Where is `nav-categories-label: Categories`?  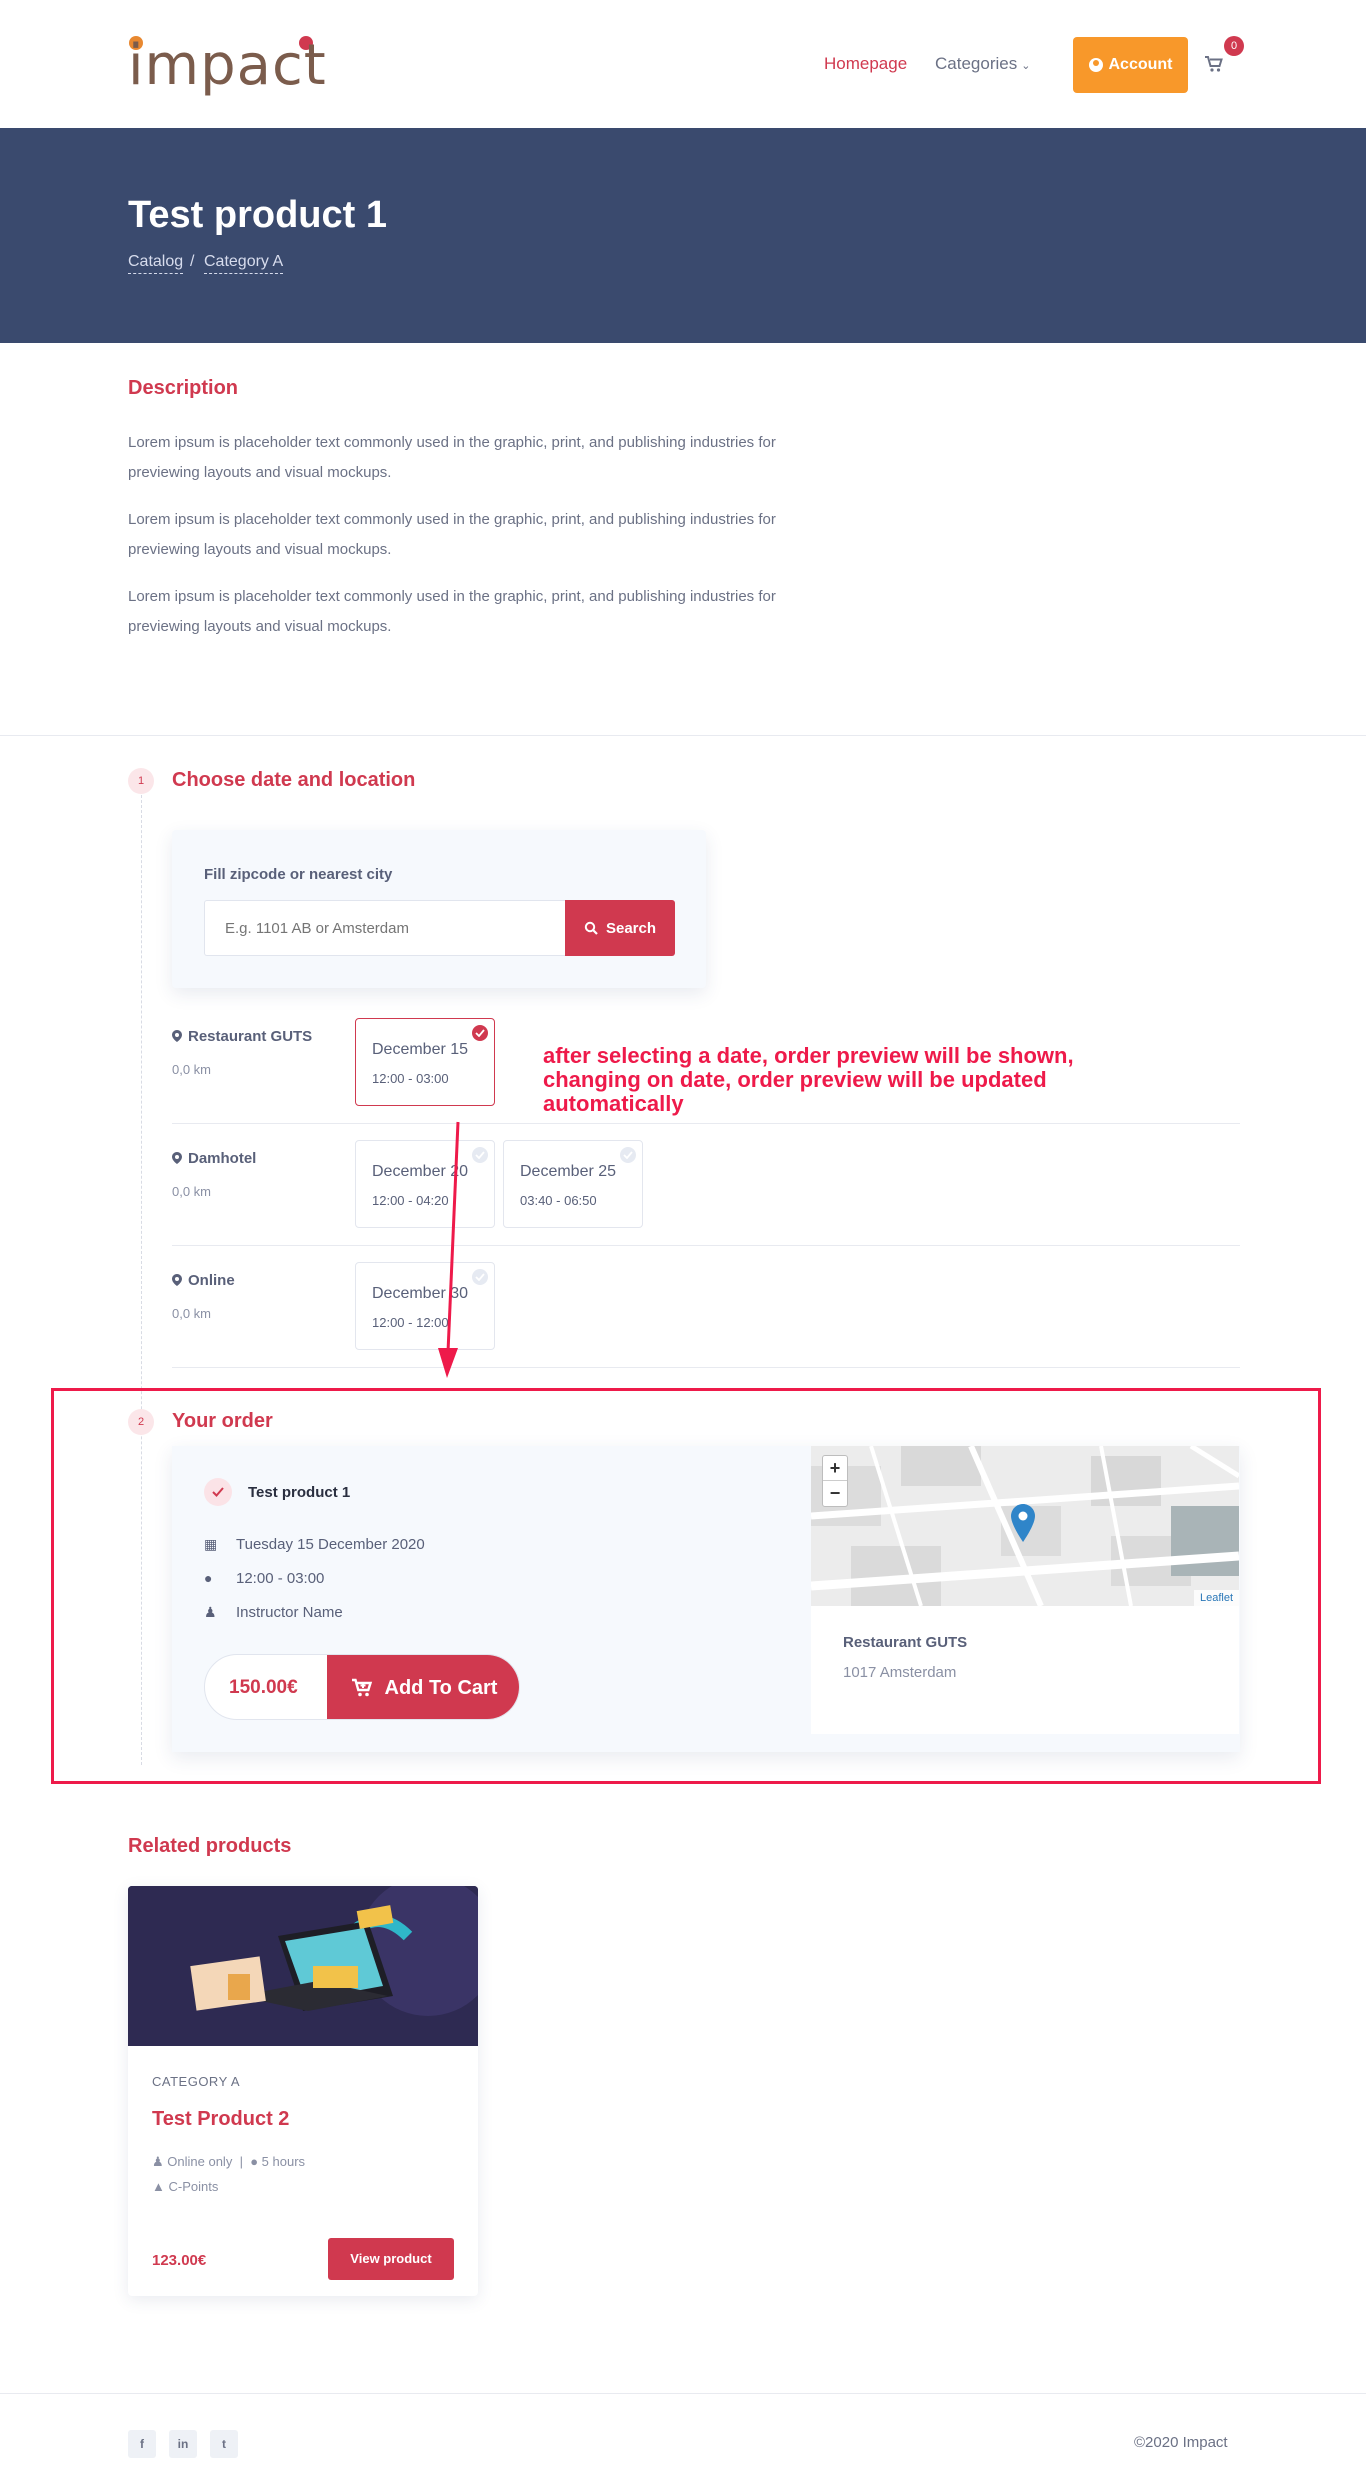 nav-categories-label: Categories is located at coordinates (976, 63).